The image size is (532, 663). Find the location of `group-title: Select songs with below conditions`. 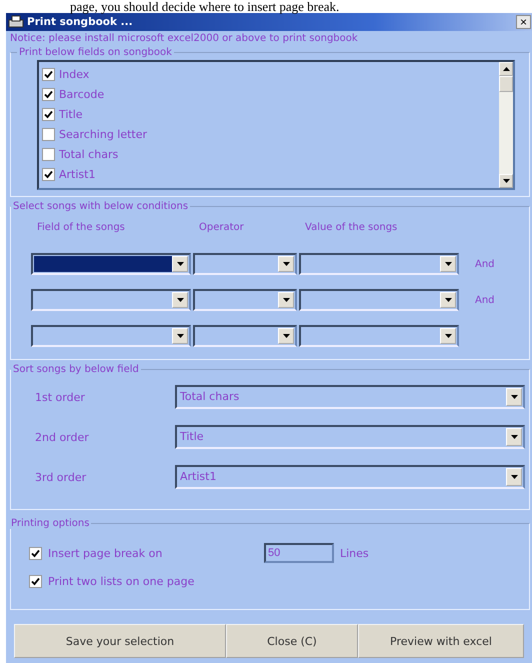

group-title: Select songs with below conditions is located at coordinates (101, 206).